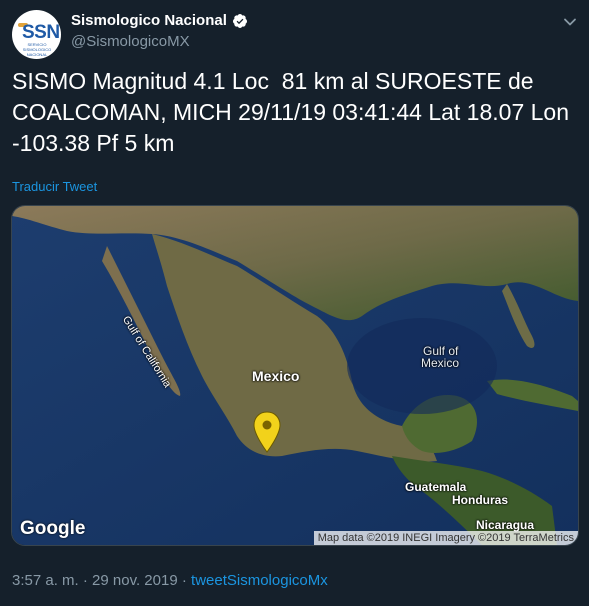 The width and height of the screenshot is (589, 606). What do you see at coordinates (505, 525) in the screenshot?
I see `map-label-nicaragua: Nicaragua` at bounding box center [505, 525].